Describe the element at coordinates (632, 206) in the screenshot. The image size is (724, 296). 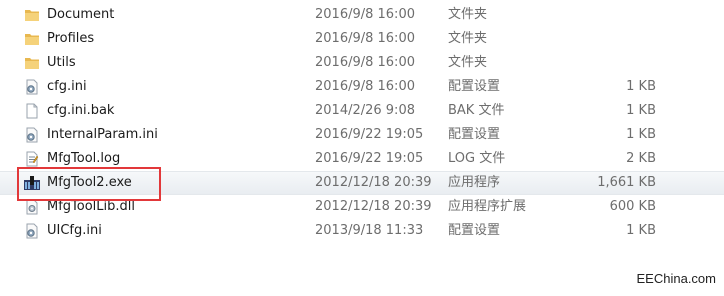
I see `file-size: 600 KB` at that location.